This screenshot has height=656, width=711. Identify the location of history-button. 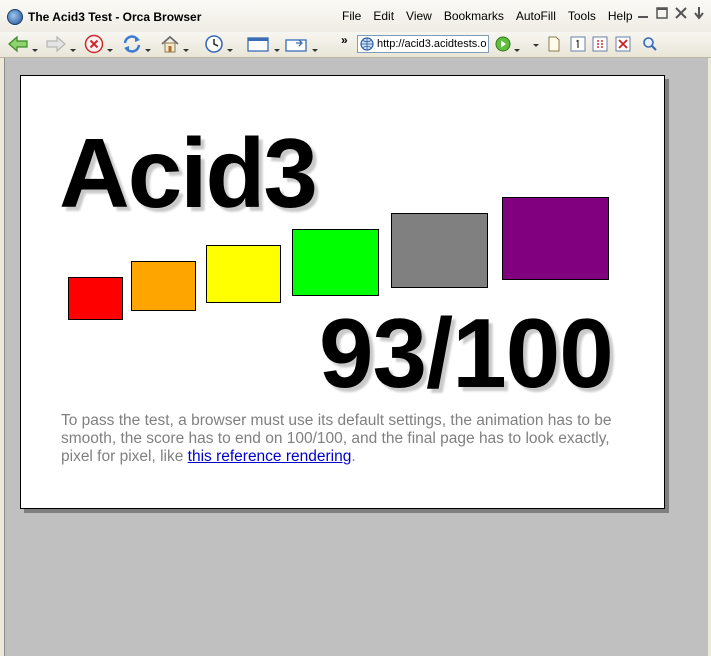
(218, 44).